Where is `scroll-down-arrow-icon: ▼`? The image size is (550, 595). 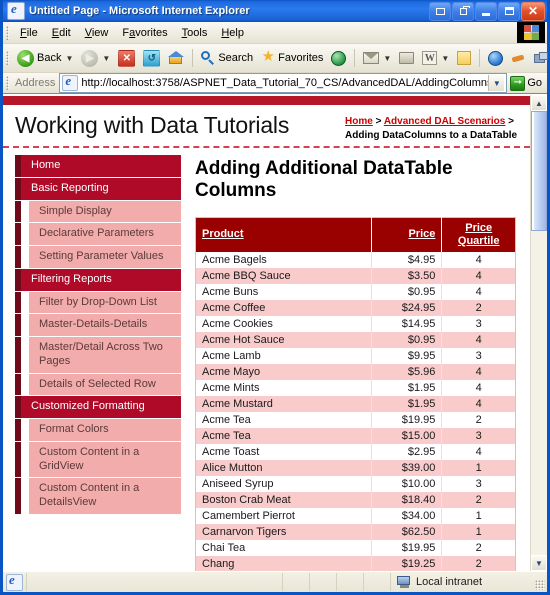
scroll-down-arrow-icon: ▼ is located at coordinates (539, 563).